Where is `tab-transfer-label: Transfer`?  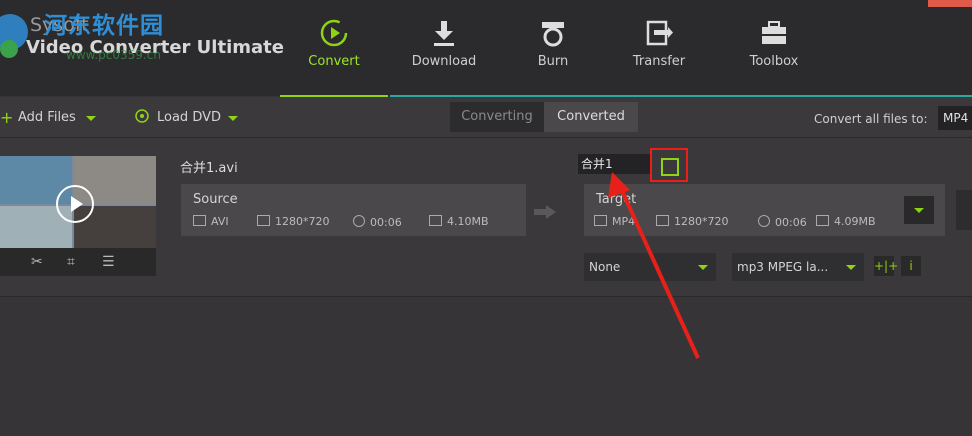 tab-transfer-label: Transfer is located at coordinates (659, 61).